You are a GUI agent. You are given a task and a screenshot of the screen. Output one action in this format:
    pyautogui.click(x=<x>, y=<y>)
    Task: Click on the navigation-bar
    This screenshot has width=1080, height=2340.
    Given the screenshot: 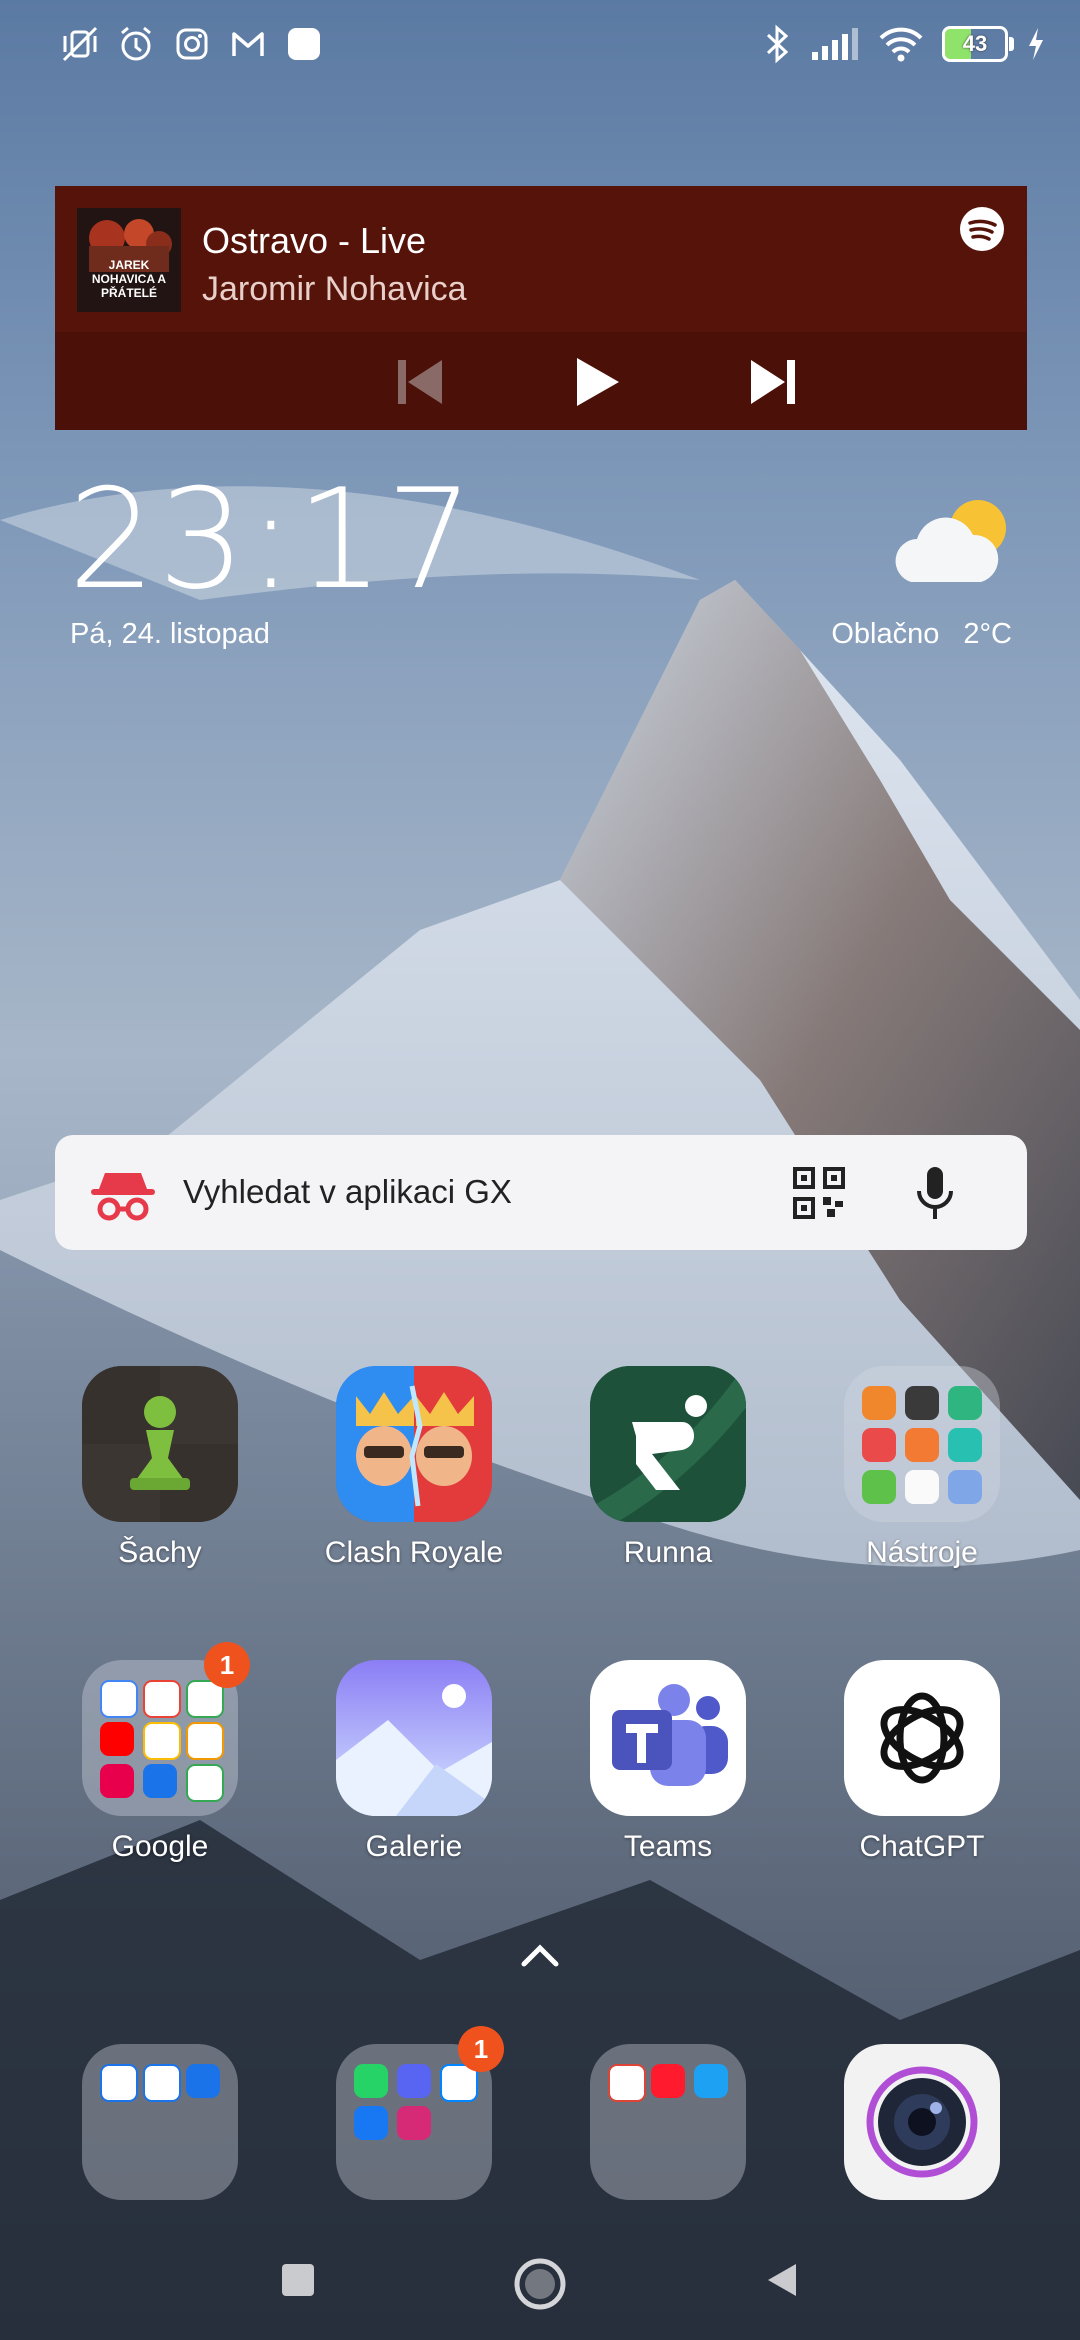 What is the action you would take?
    pyautogui.click(x=540, y=2295)
    